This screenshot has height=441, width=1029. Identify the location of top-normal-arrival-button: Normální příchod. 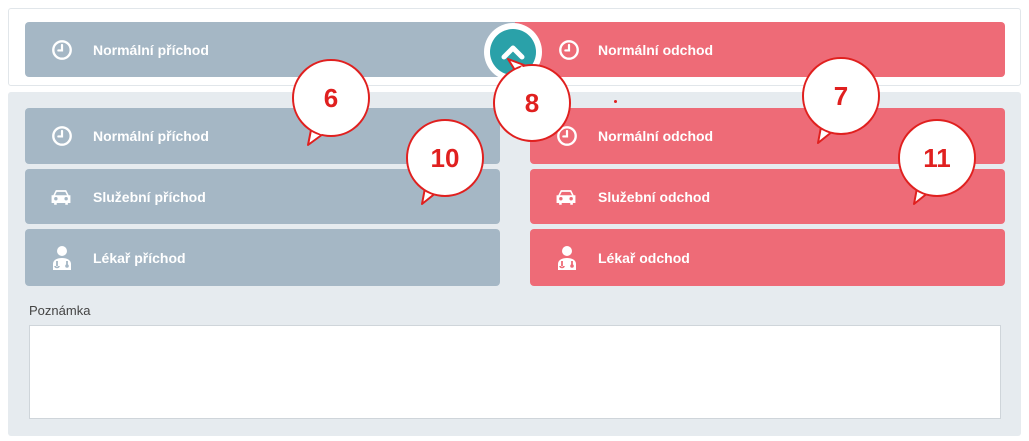
(270, 49).